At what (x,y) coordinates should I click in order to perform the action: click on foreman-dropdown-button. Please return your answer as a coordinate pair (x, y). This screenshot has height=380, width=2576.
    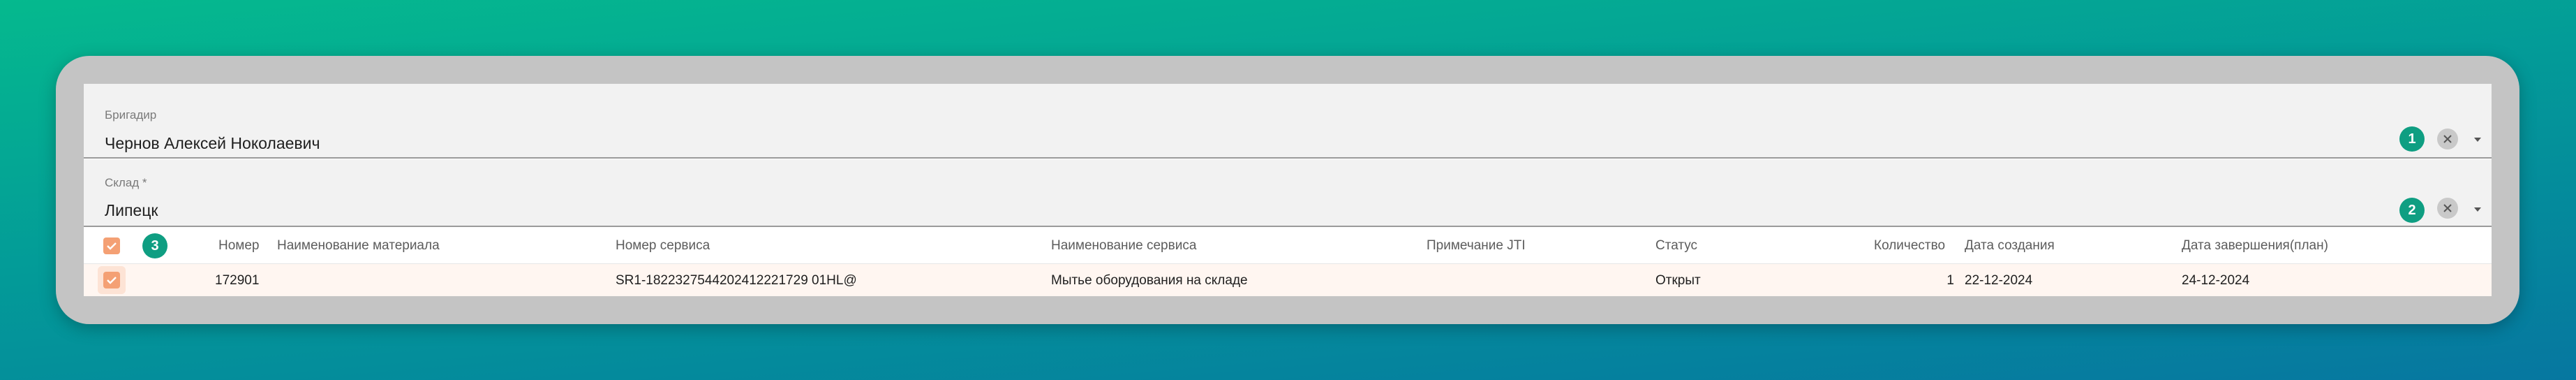
    Looking at the image, I should click on (2477, 139).